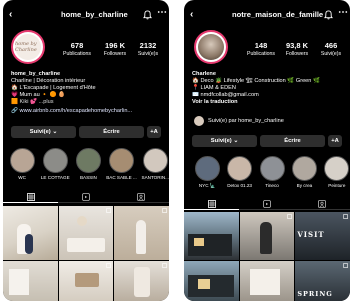  I want to click on highlight-item: Peinture, so click(337, 172).